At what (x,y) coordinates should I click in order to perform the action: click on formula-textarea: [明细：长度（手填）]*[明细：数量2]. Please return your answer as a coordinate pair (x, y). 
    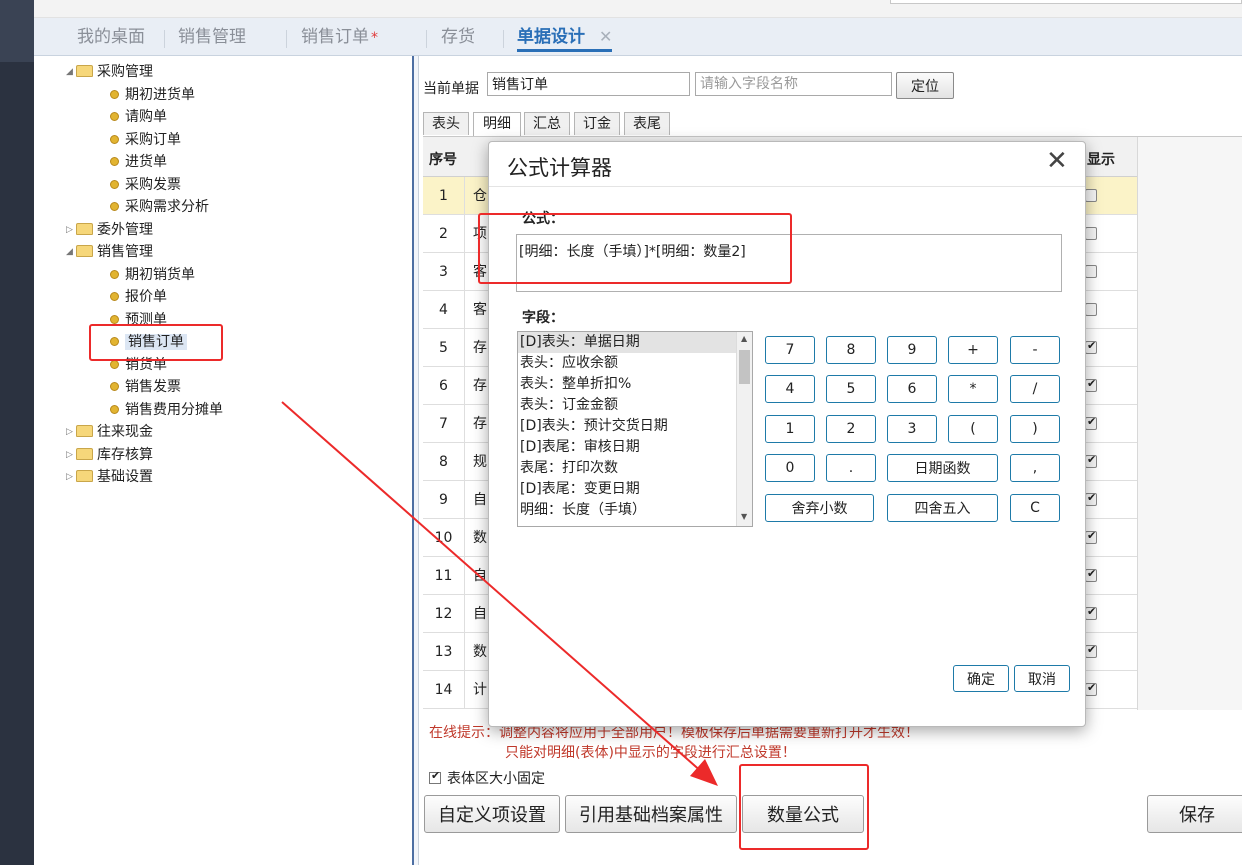
    Looking at the image, I should click on (789, 263).